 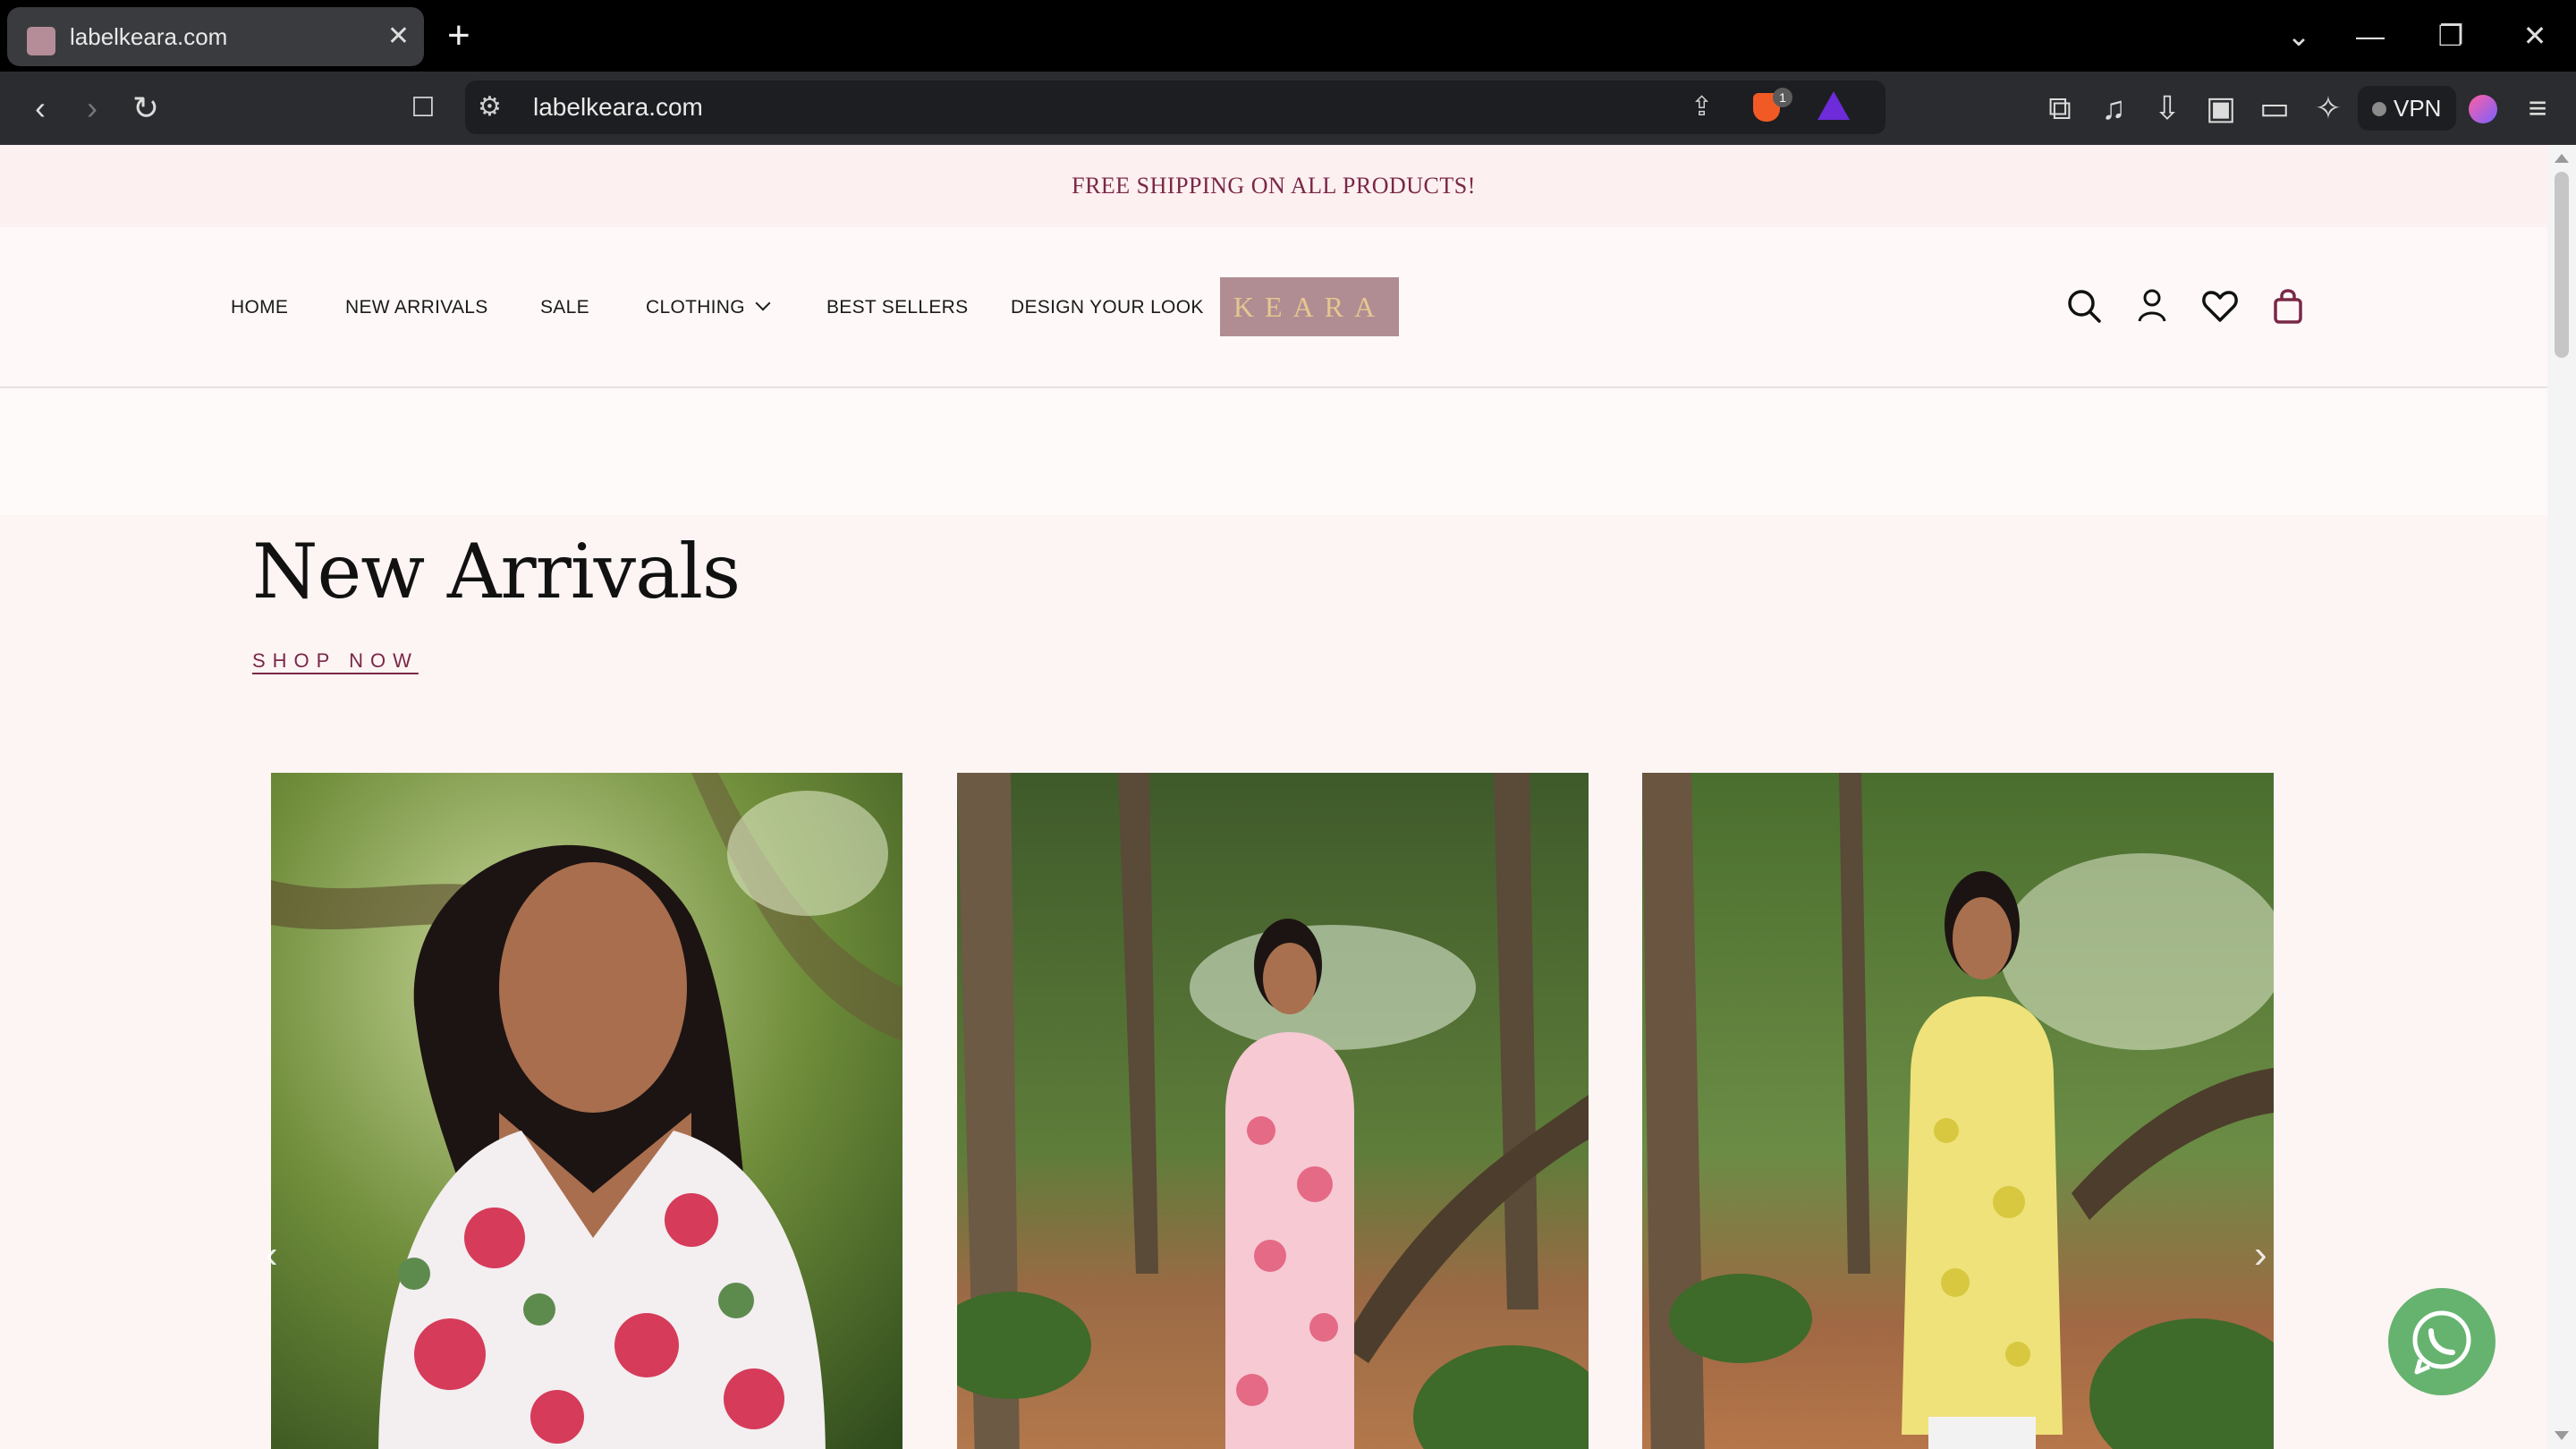 What do you see at coordinates (1175, 107) in the screenshot?
I see `address-bar: ⚙ labelkeara.com ⇪ 1` at bounding box center [1175, 107].